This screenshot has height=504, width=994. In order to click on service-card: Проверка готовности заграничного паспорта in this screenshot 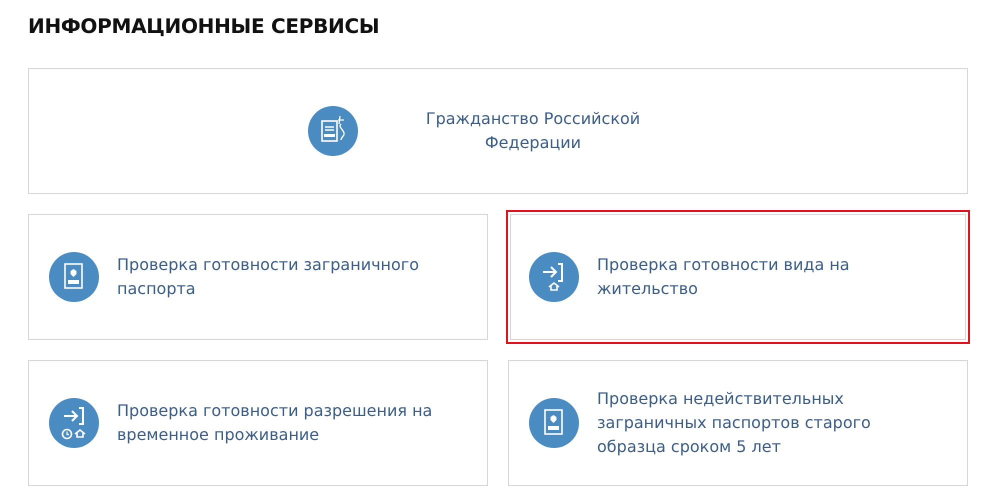, I will do `click(258, 277)`.